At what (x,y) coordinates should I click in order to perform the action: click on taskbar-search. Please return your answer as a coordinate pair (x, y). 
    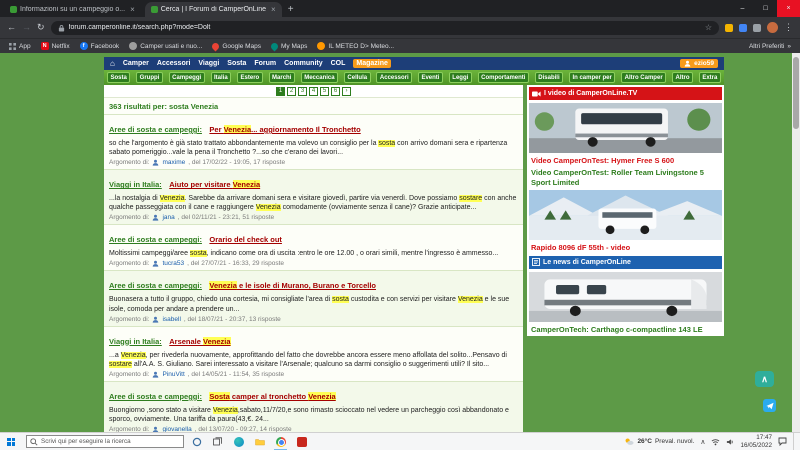
    Looking at the image, I should click on (105, 441).